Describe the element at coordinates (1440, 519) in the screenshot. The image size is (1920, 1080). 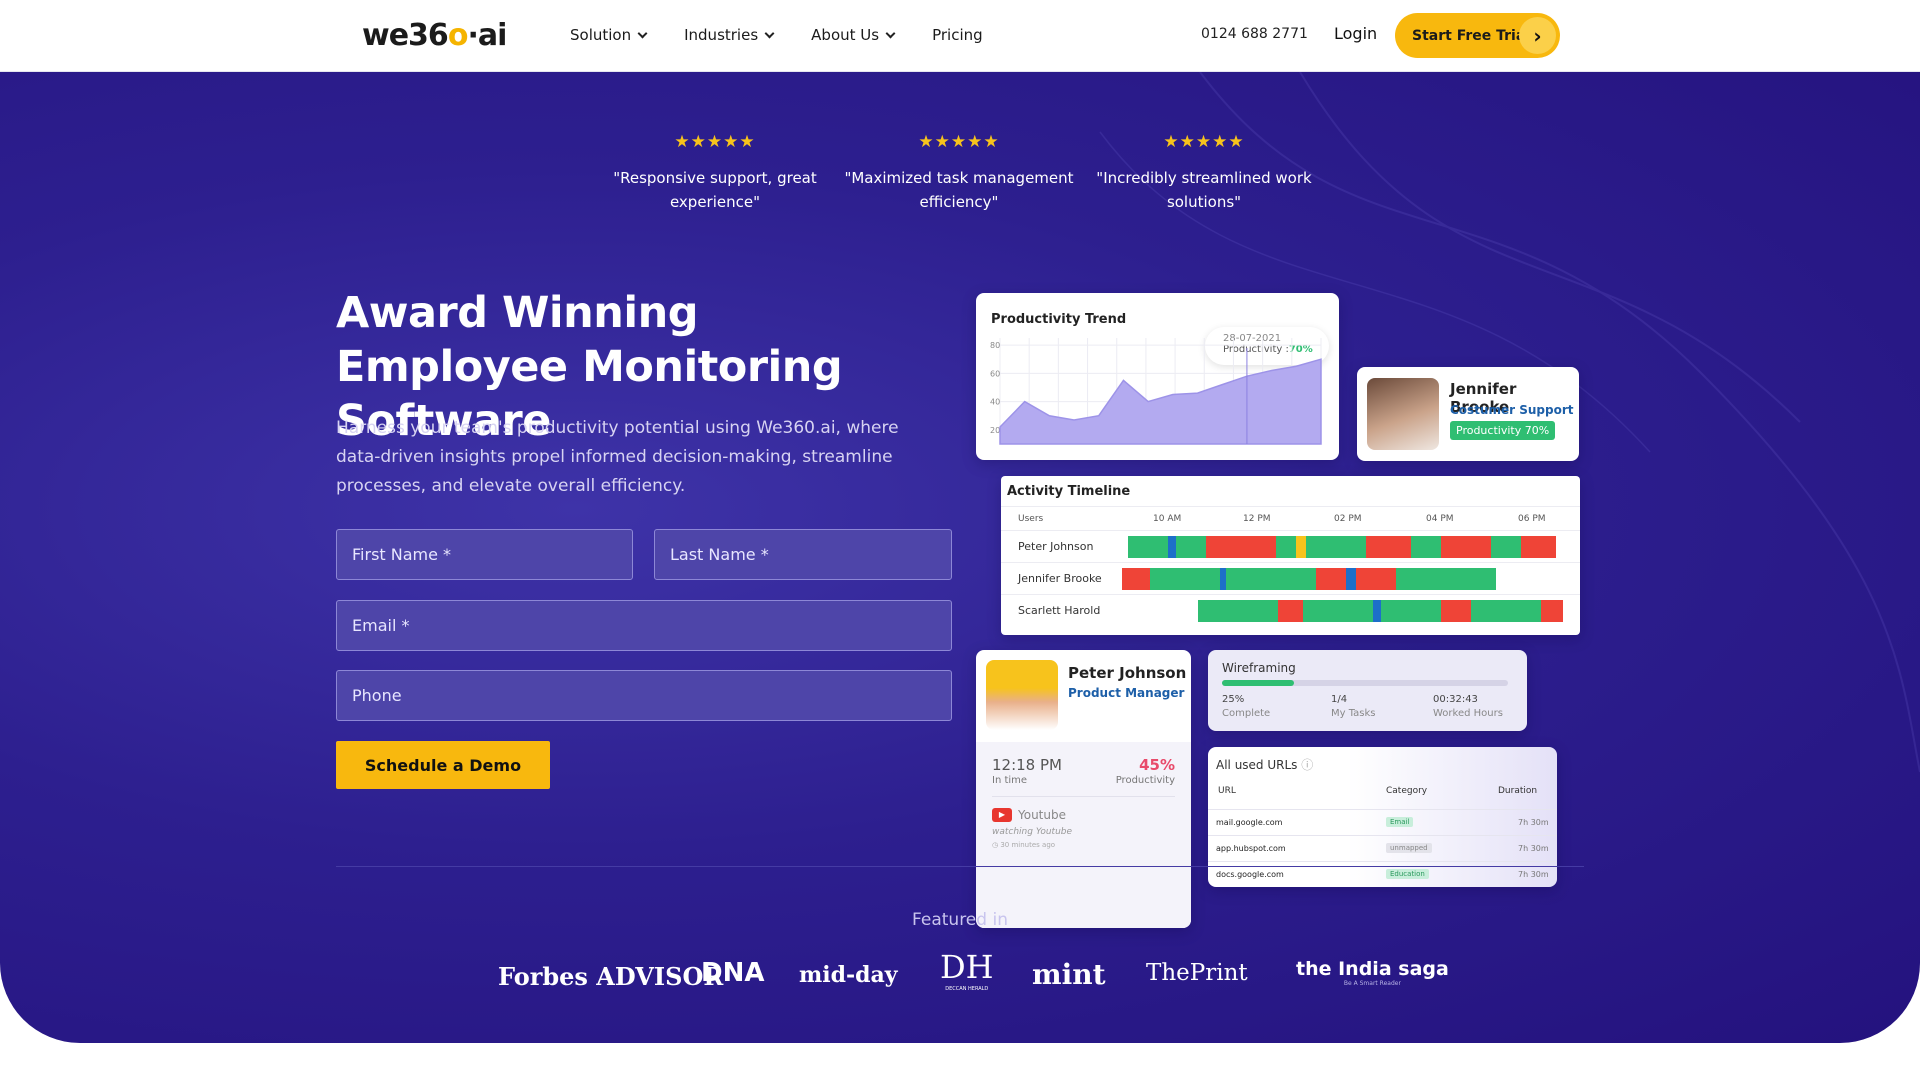
I see `column-header: 04 PM` at that location.